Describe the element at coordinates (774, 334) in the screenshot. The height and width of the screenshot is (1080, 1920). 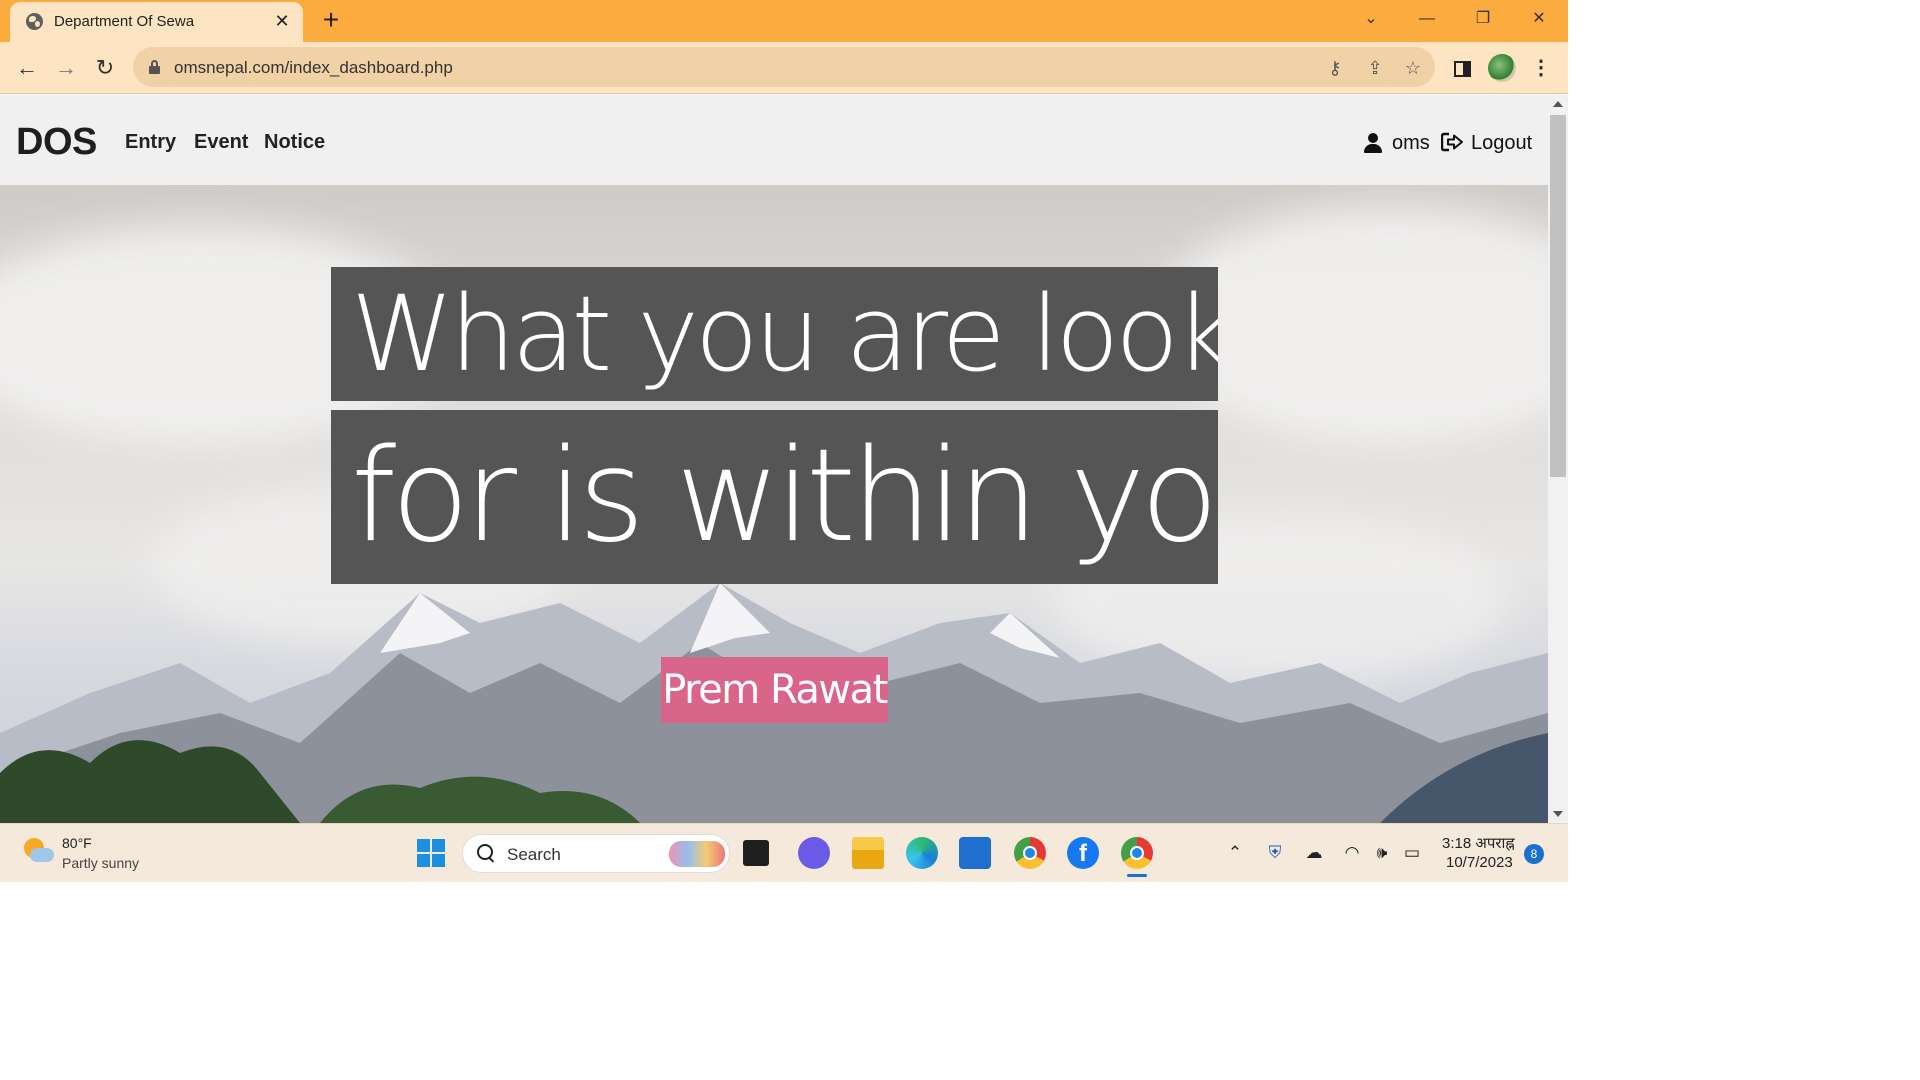
I see `quote-line-1: What you are looking` at that location.